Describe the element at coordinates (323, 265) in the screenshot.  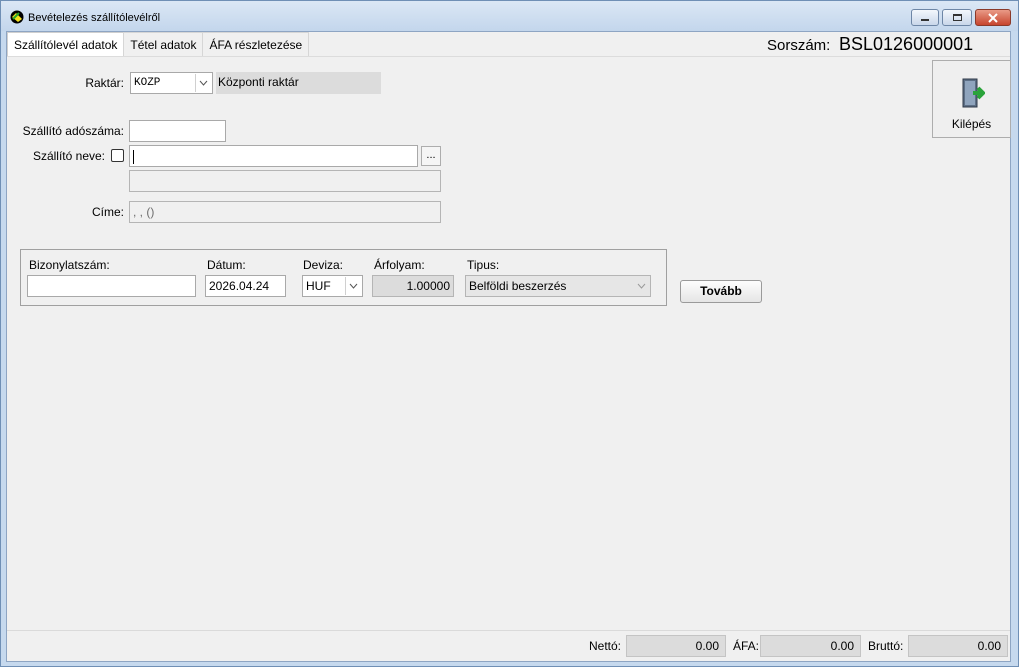
I see `currency-label: Deviza:` at that location.